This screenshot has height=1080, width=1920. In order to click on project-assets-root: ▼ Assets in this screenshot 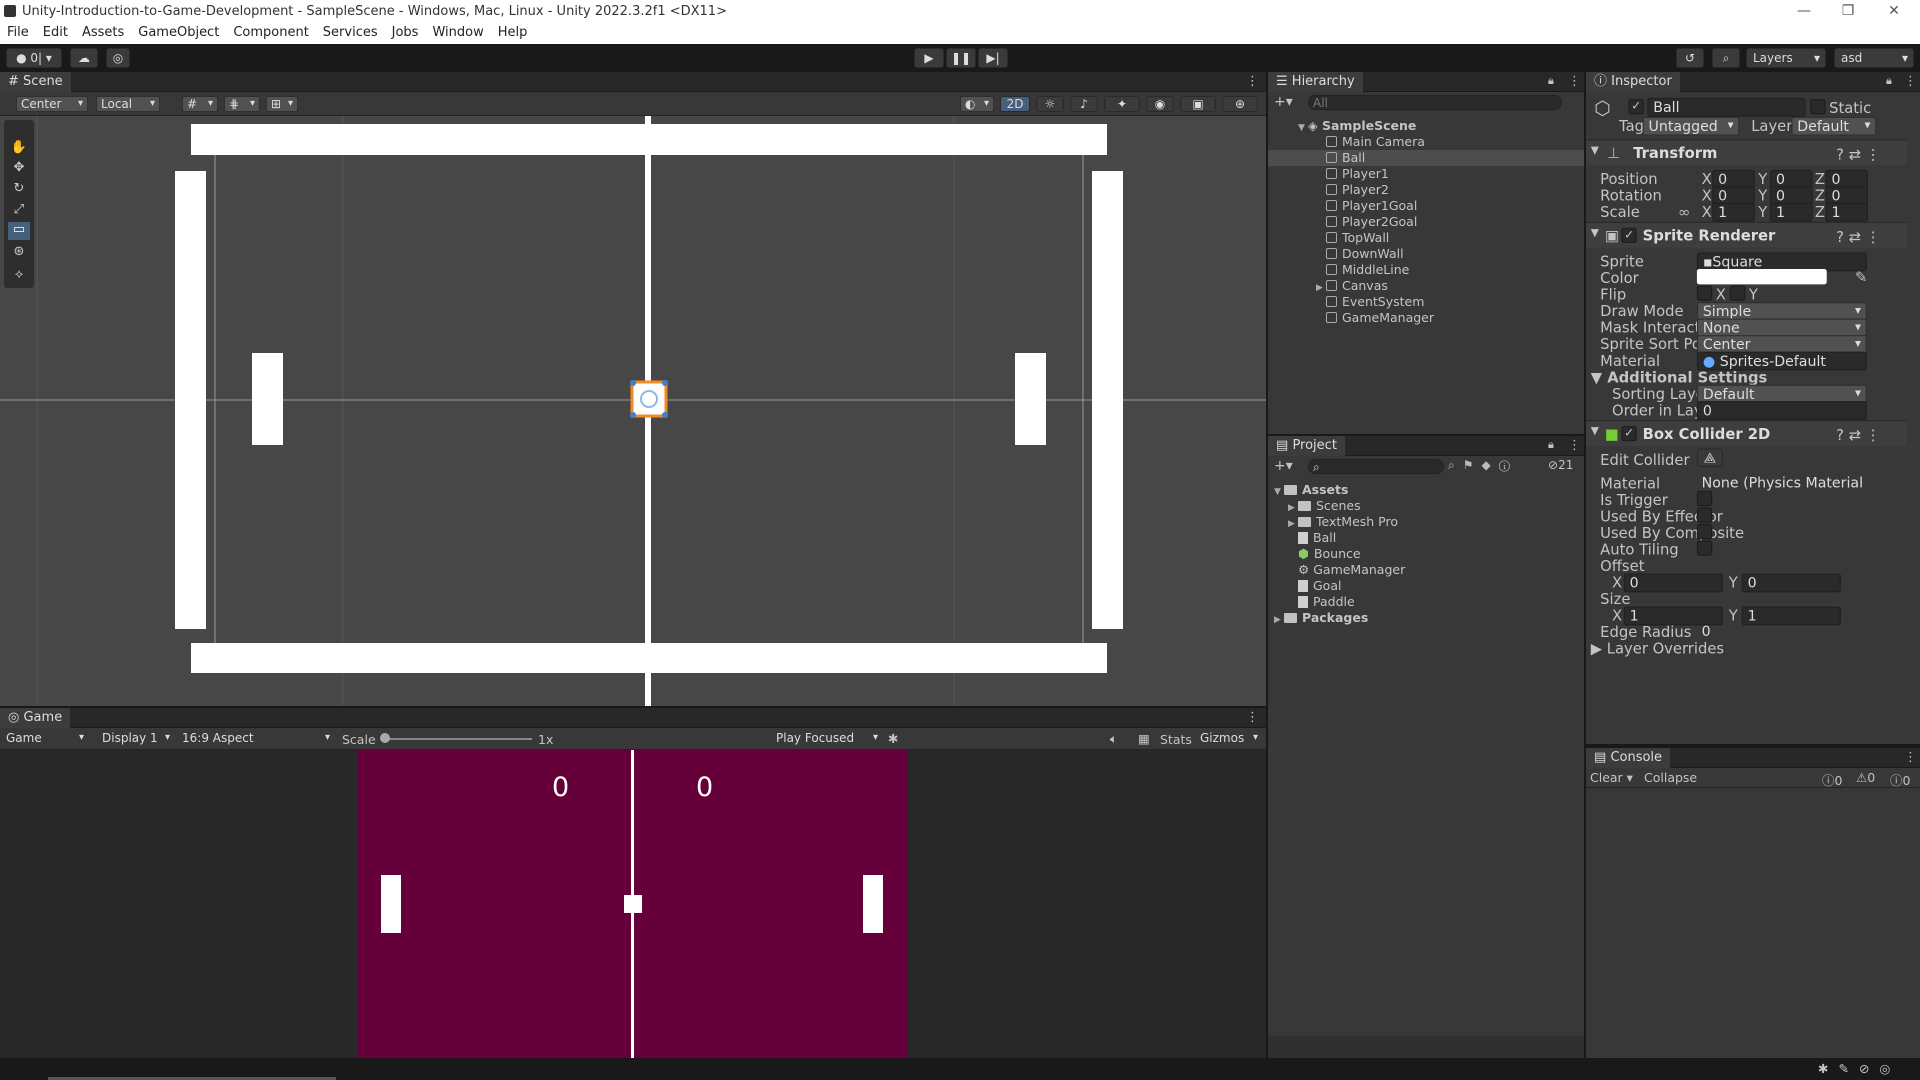, I will do `click(1311, 490)`.